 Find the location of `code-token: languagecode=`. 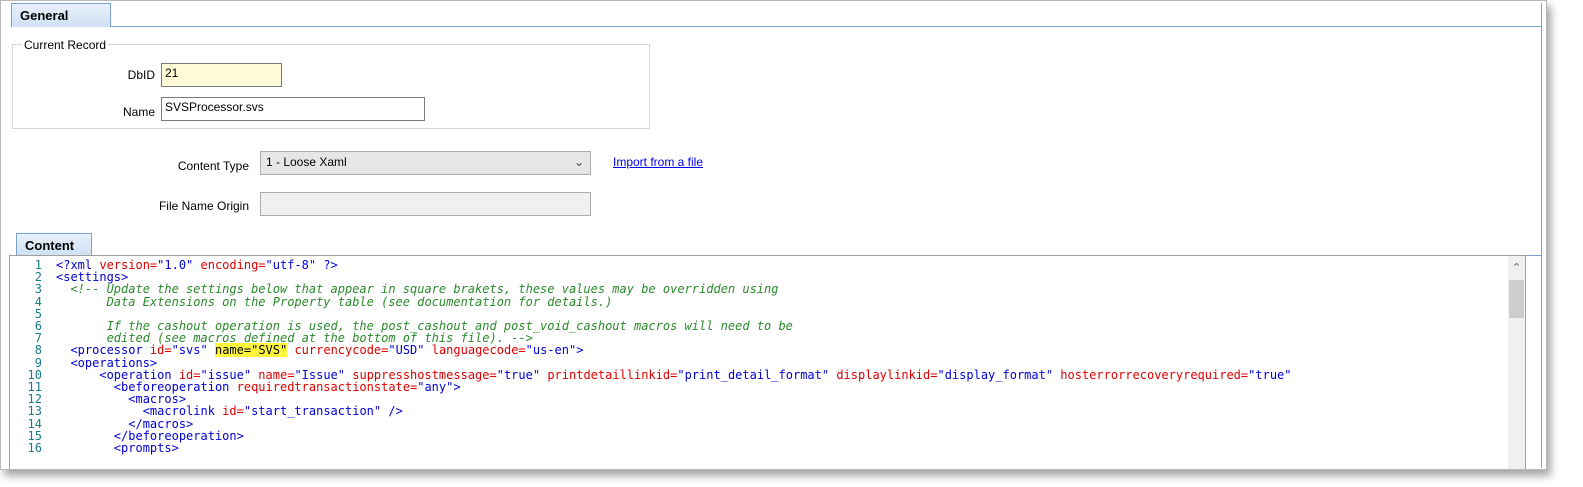

code-token: languagecode= is located at coordinates (475, 350).